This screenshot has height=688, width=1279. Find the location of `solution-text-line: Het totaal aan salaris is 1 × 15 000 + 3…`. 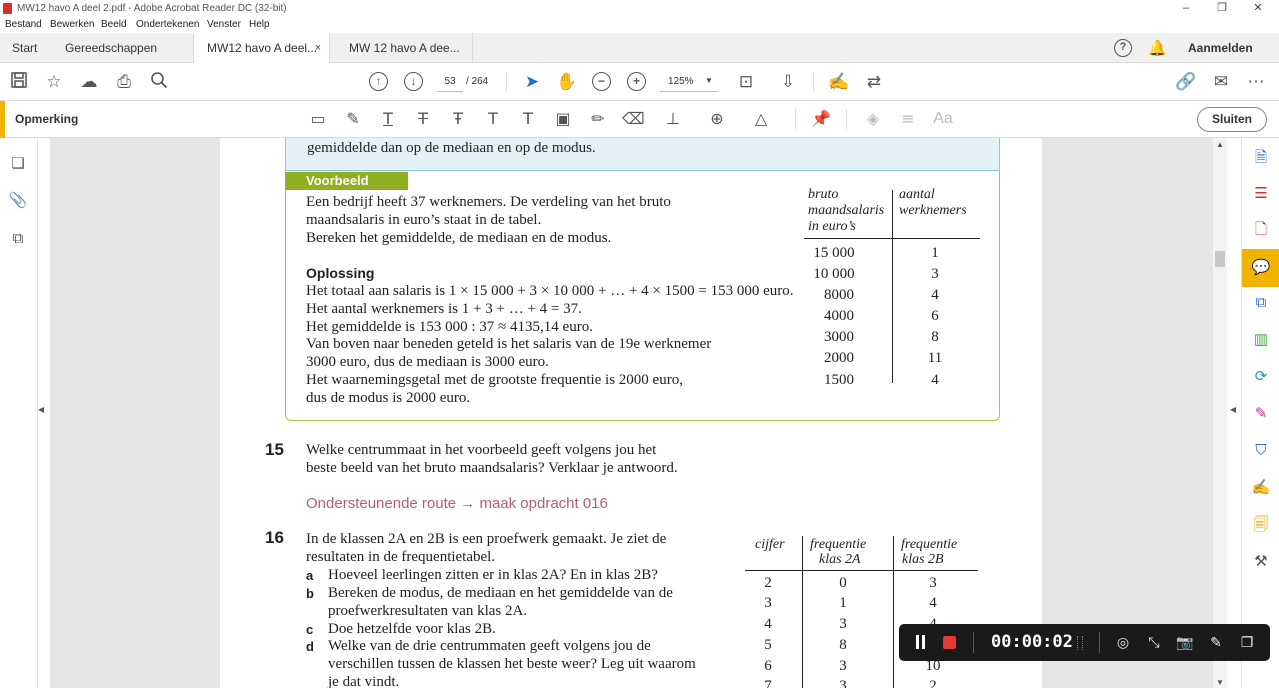

solution-text-line: Het totaal aan salaris is 1 × 15 000 + 3… is located at coordinates (550, 291).